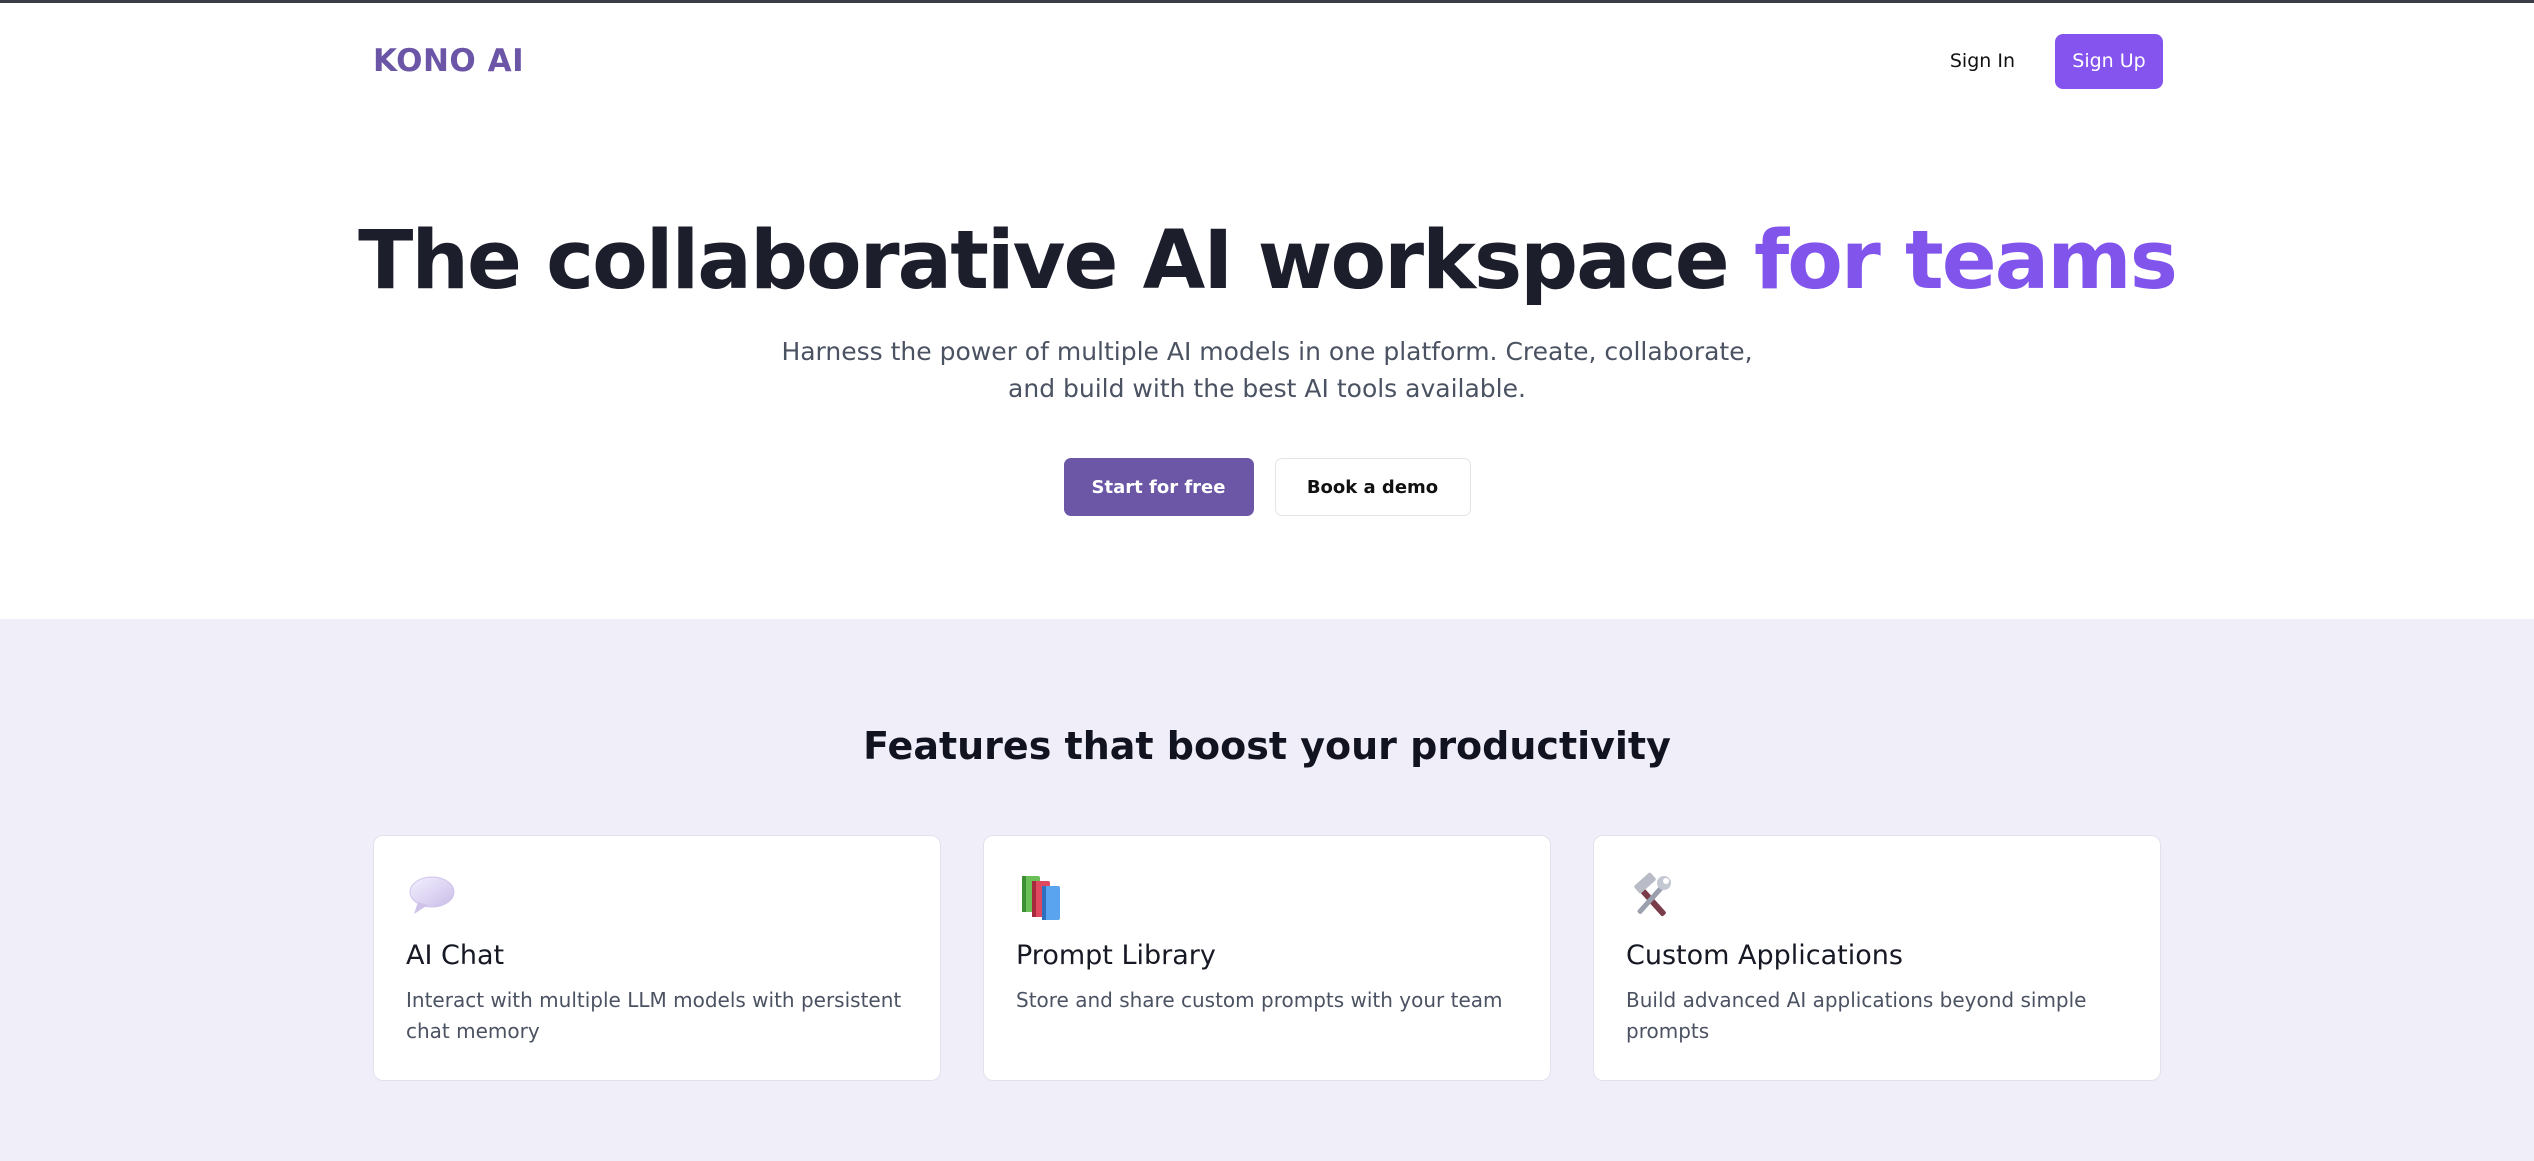 Image resolution: width=2534 pixels, height=1161 pixels. I want to click on sign-up-button: Sign Up, so click(2109, 61).